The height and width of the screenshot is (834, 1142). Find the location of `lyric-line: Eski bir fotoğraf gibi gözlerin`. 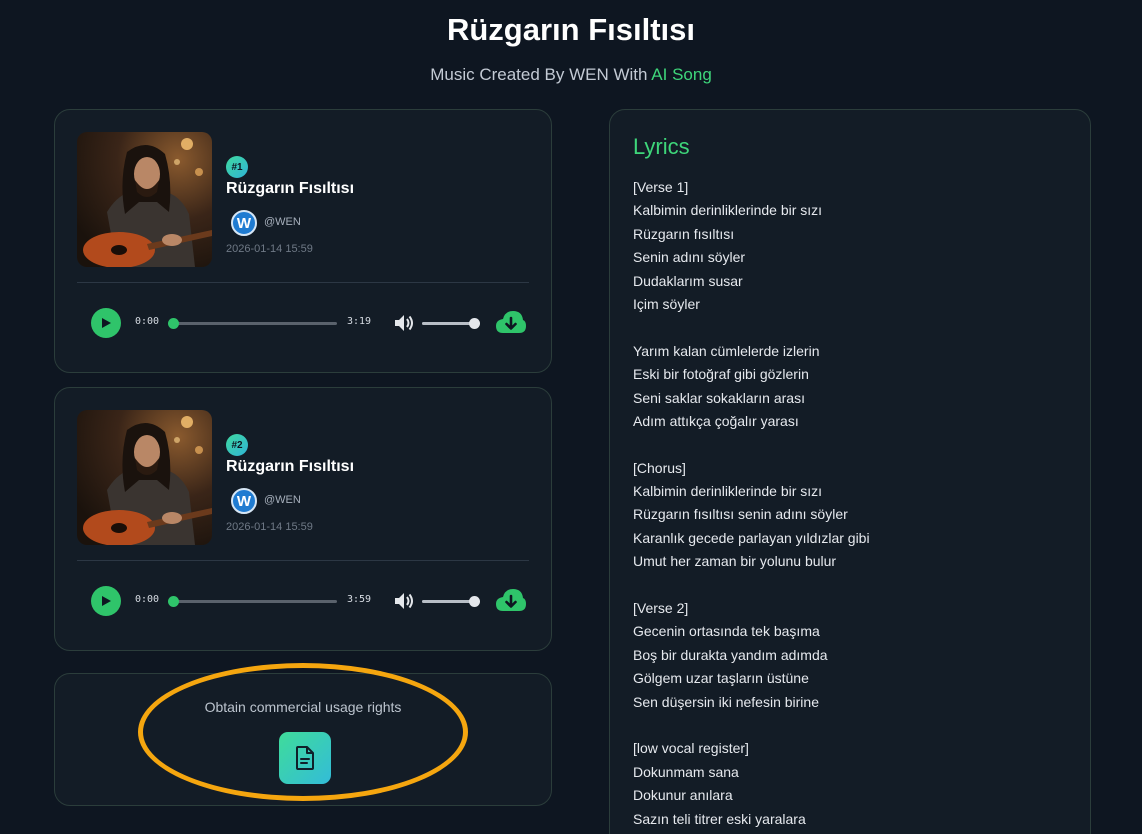

lyric-line: Eski bir fotoğraf gibi gözlerin is located at coordinates (721, 374).